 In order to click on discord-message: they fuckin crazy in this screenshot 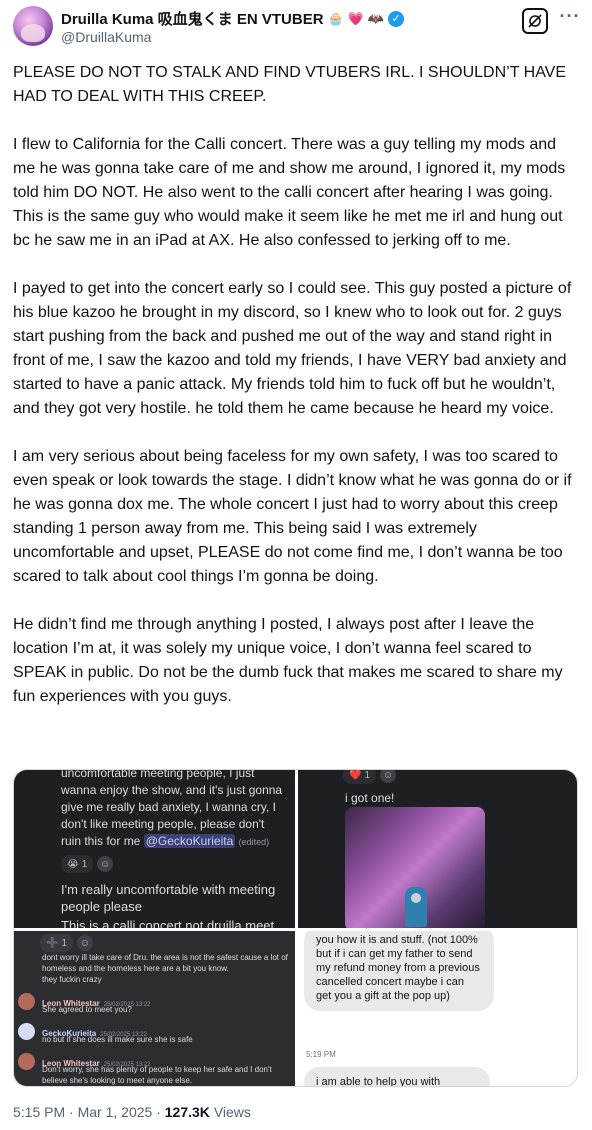, I will do `click(72, 979)`.